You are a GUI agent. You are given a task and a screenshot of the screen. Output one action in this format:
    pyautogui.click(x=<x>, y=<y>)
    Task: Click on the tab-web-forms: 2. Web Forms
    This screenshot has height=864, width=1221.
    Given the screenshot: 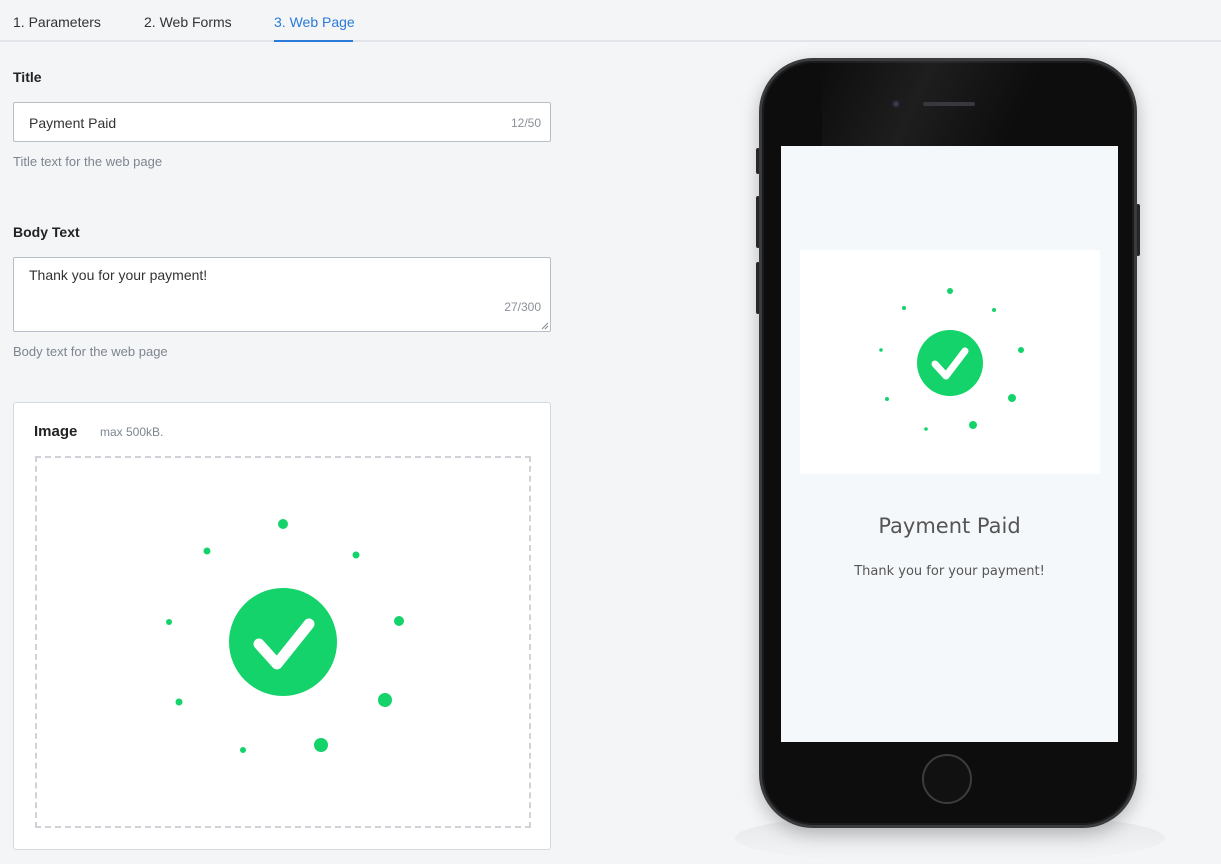 What is the action you would take?
    pyautogui.click(x=188, y=22)
    